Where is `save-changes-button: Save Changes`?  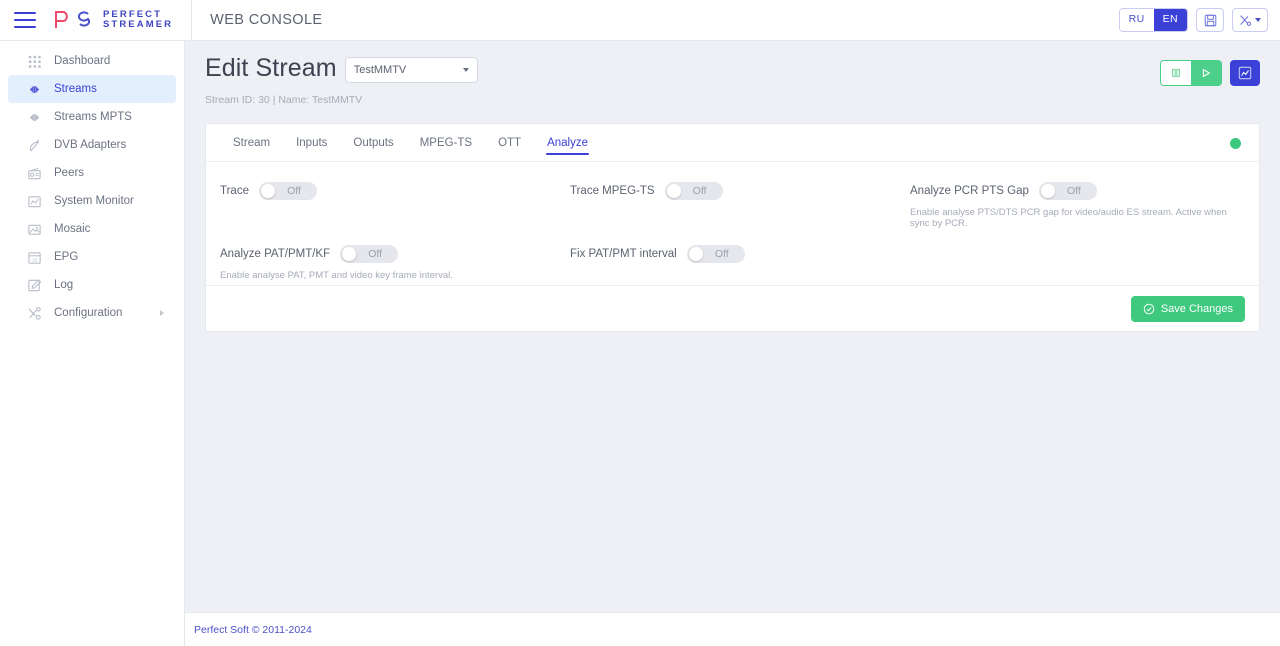
save-changes-button: Save Changes is located at coordinates (1187, 308).